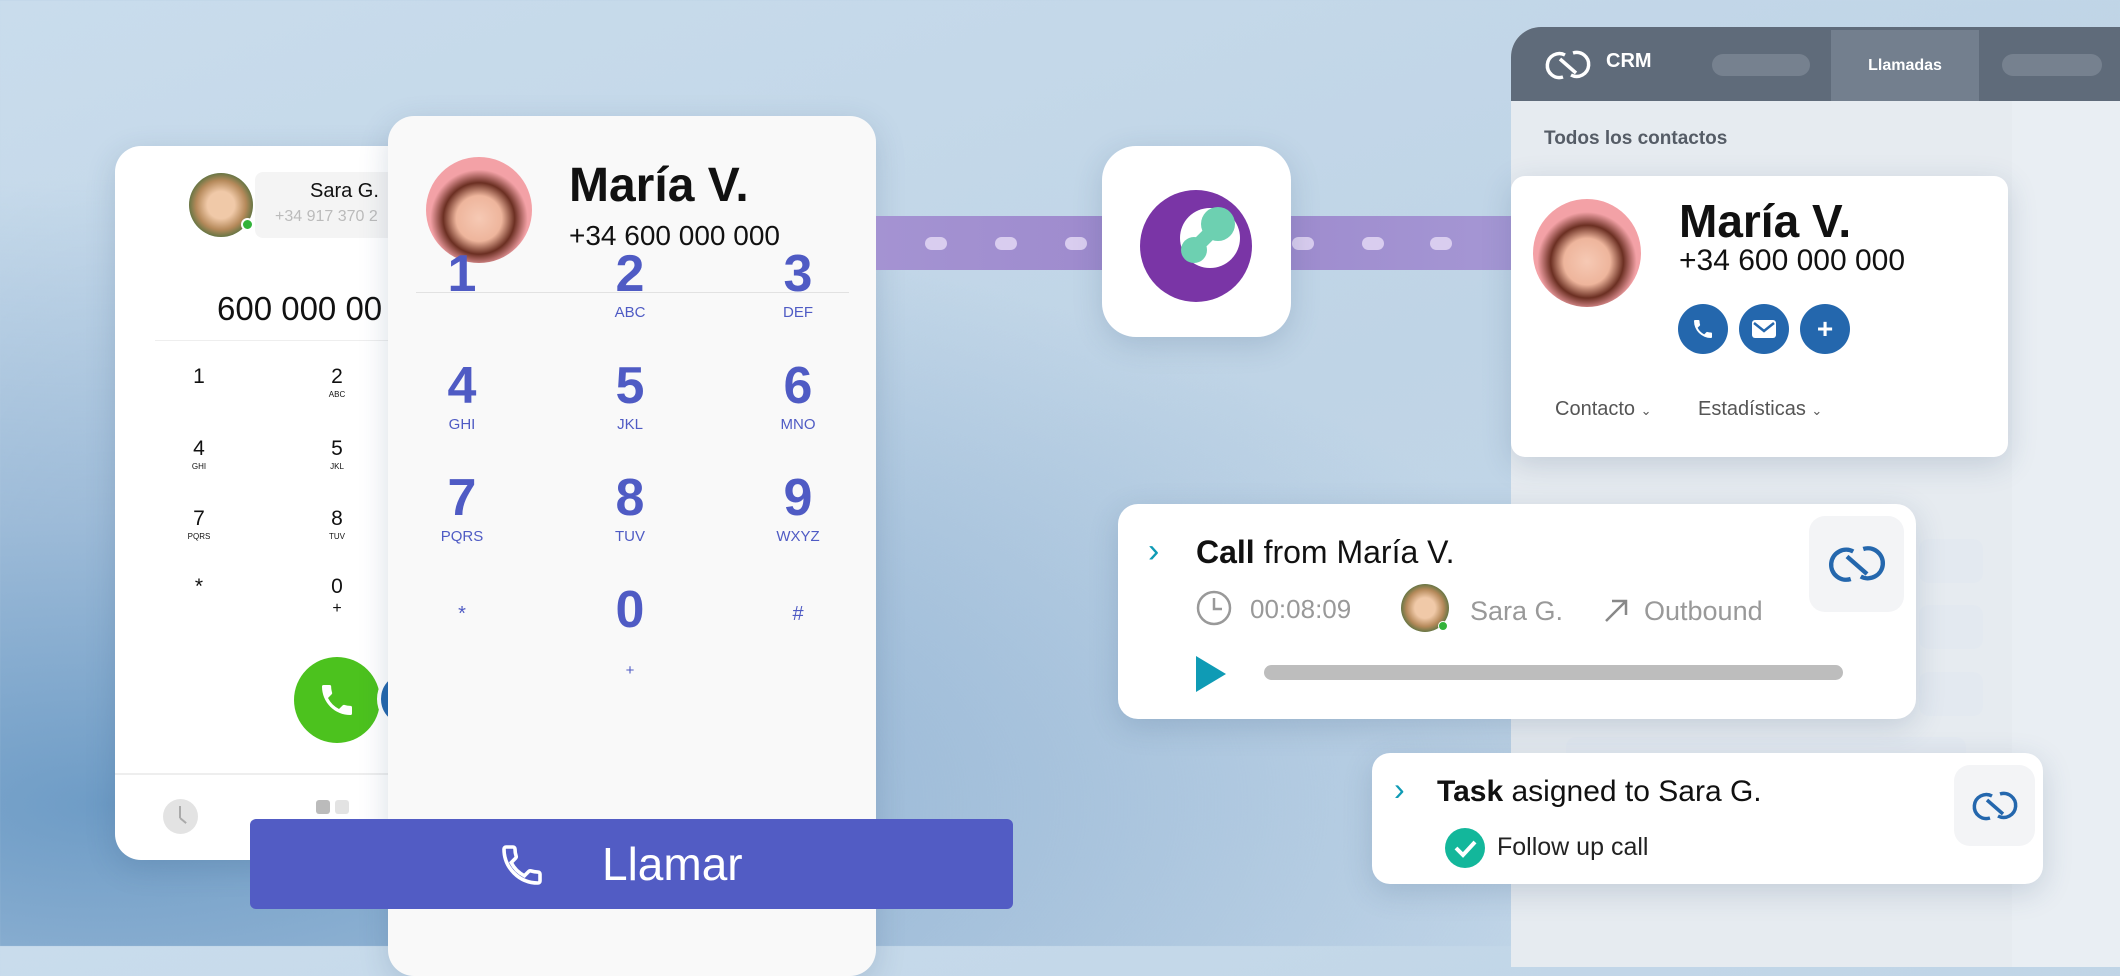  Describe the element at coordinates (462, 276) in the screenshot. I see `dialer-key-1: 1` at that location.